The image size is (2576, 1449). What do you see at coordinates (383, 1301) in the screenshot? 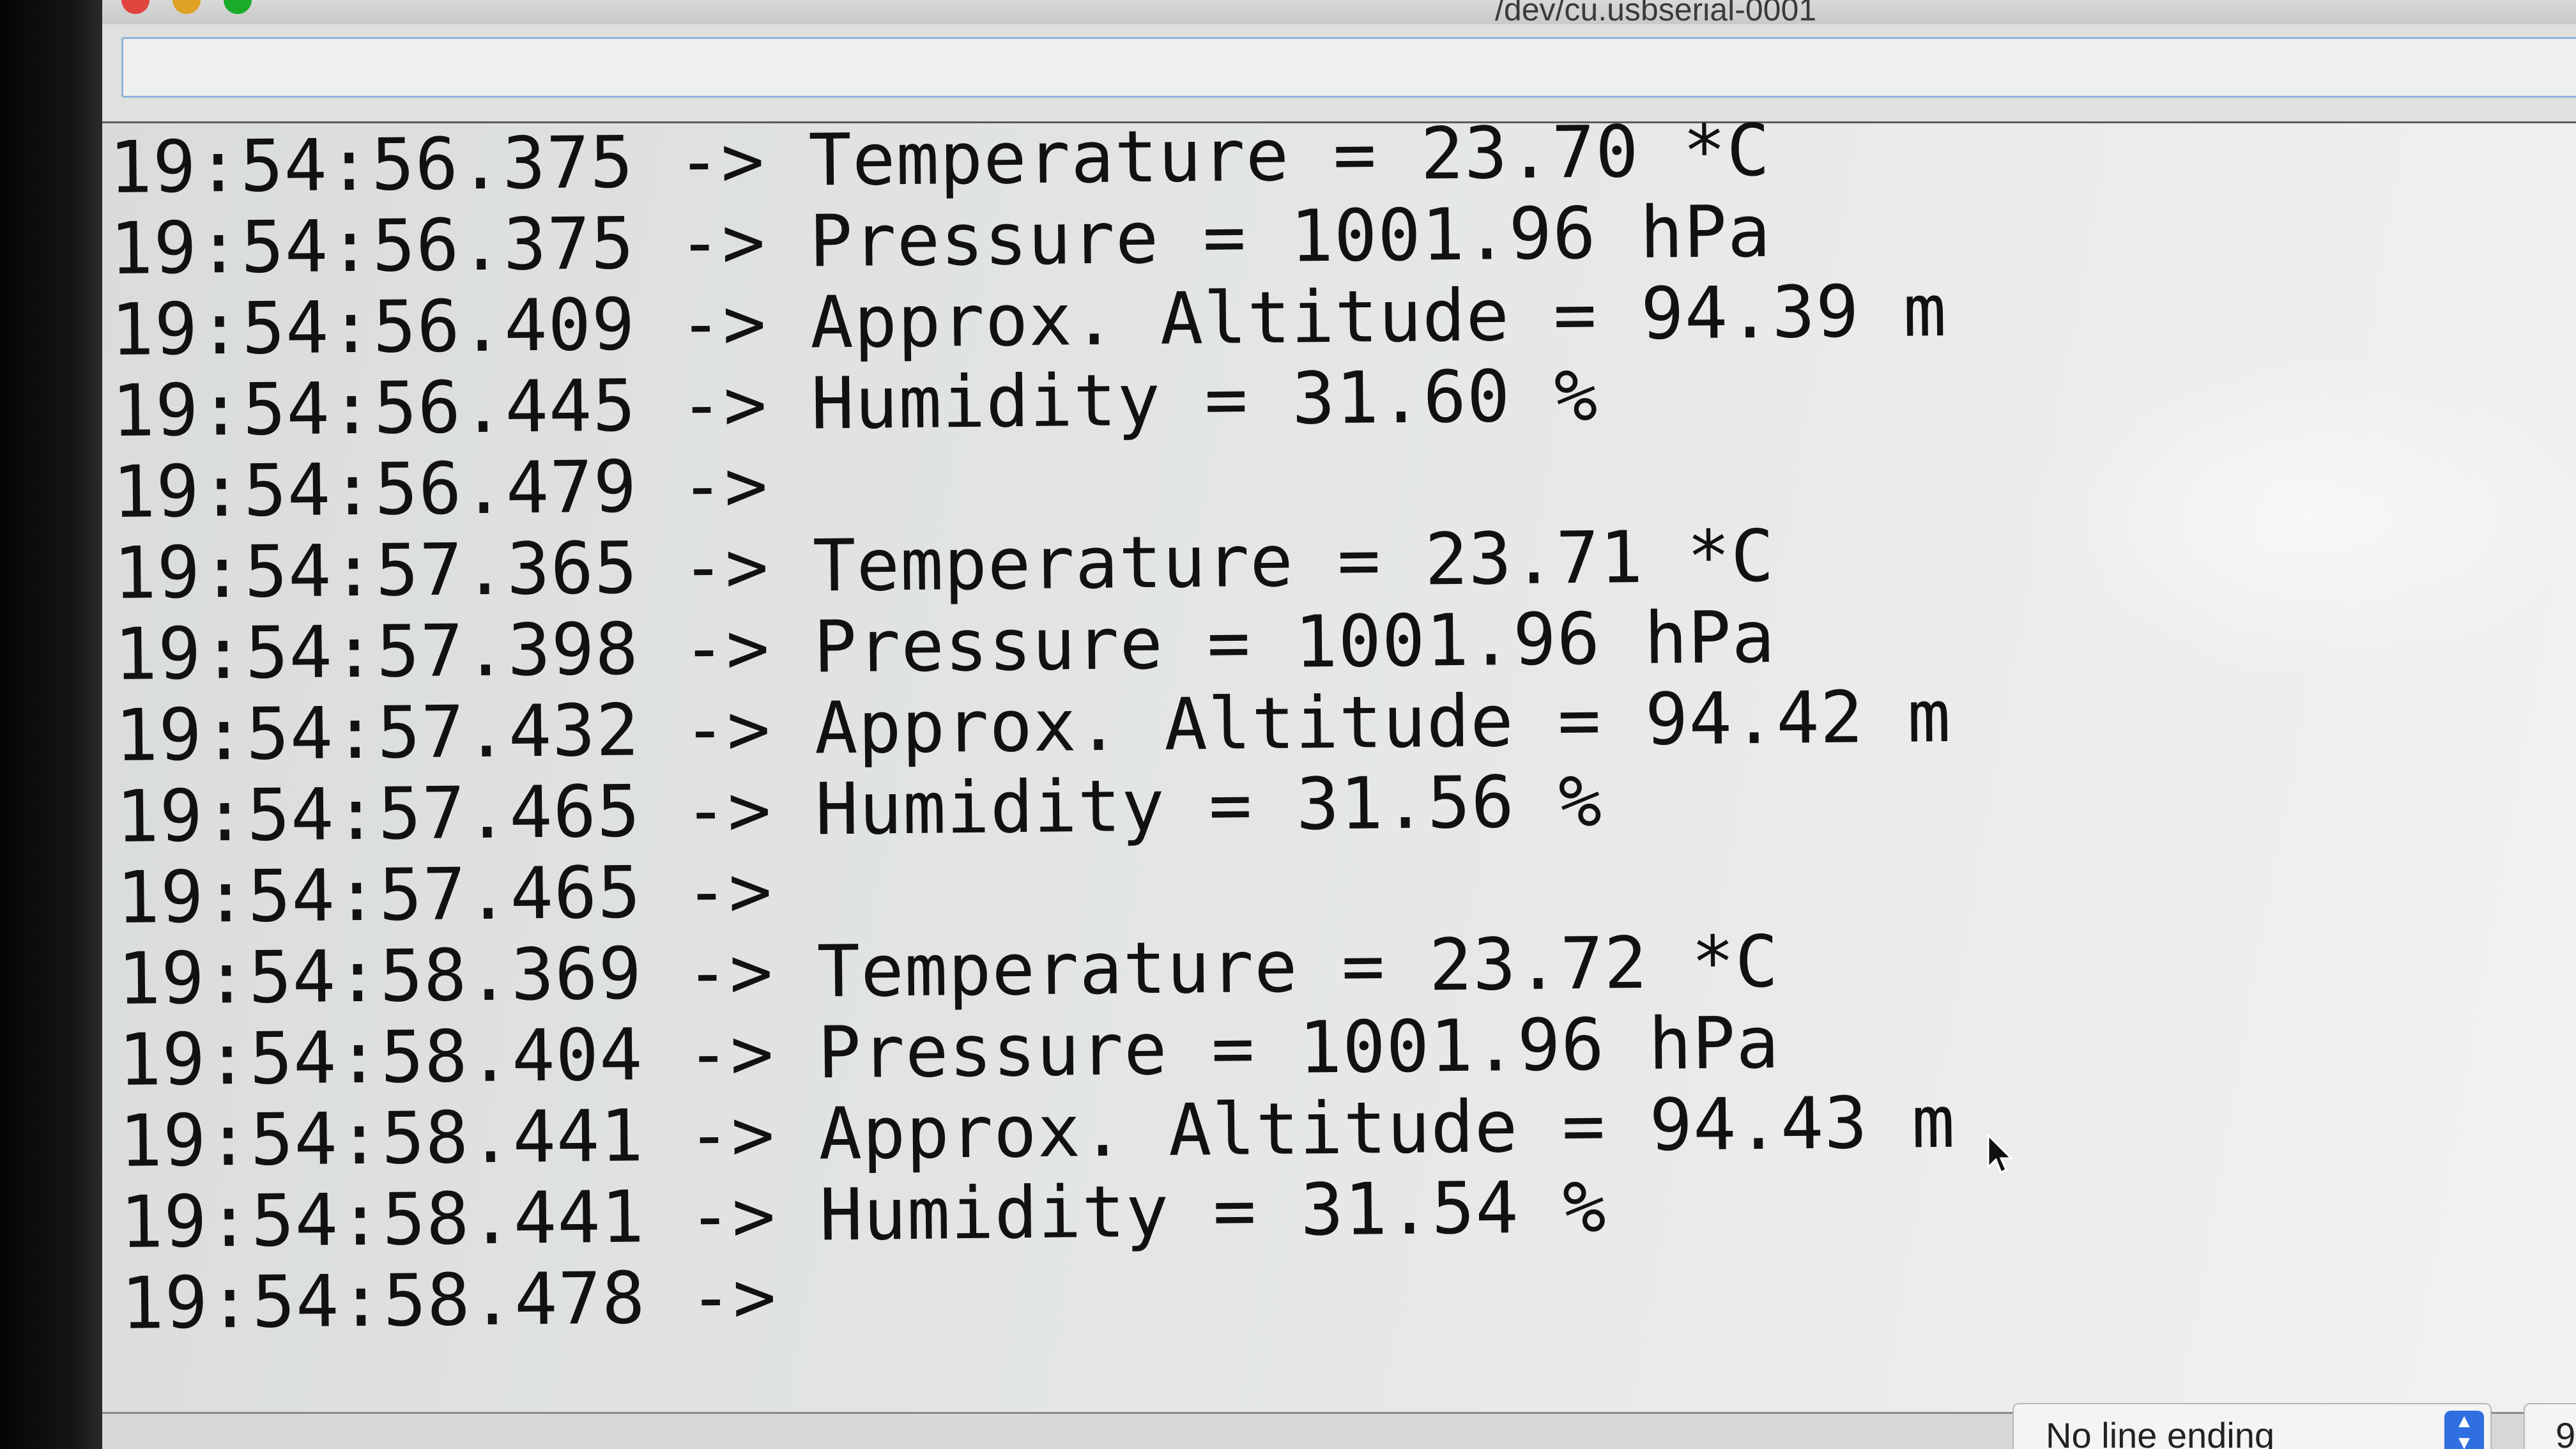
I see `log-timestamp: 19:54:58.478` at bounding box center [383, 1301].